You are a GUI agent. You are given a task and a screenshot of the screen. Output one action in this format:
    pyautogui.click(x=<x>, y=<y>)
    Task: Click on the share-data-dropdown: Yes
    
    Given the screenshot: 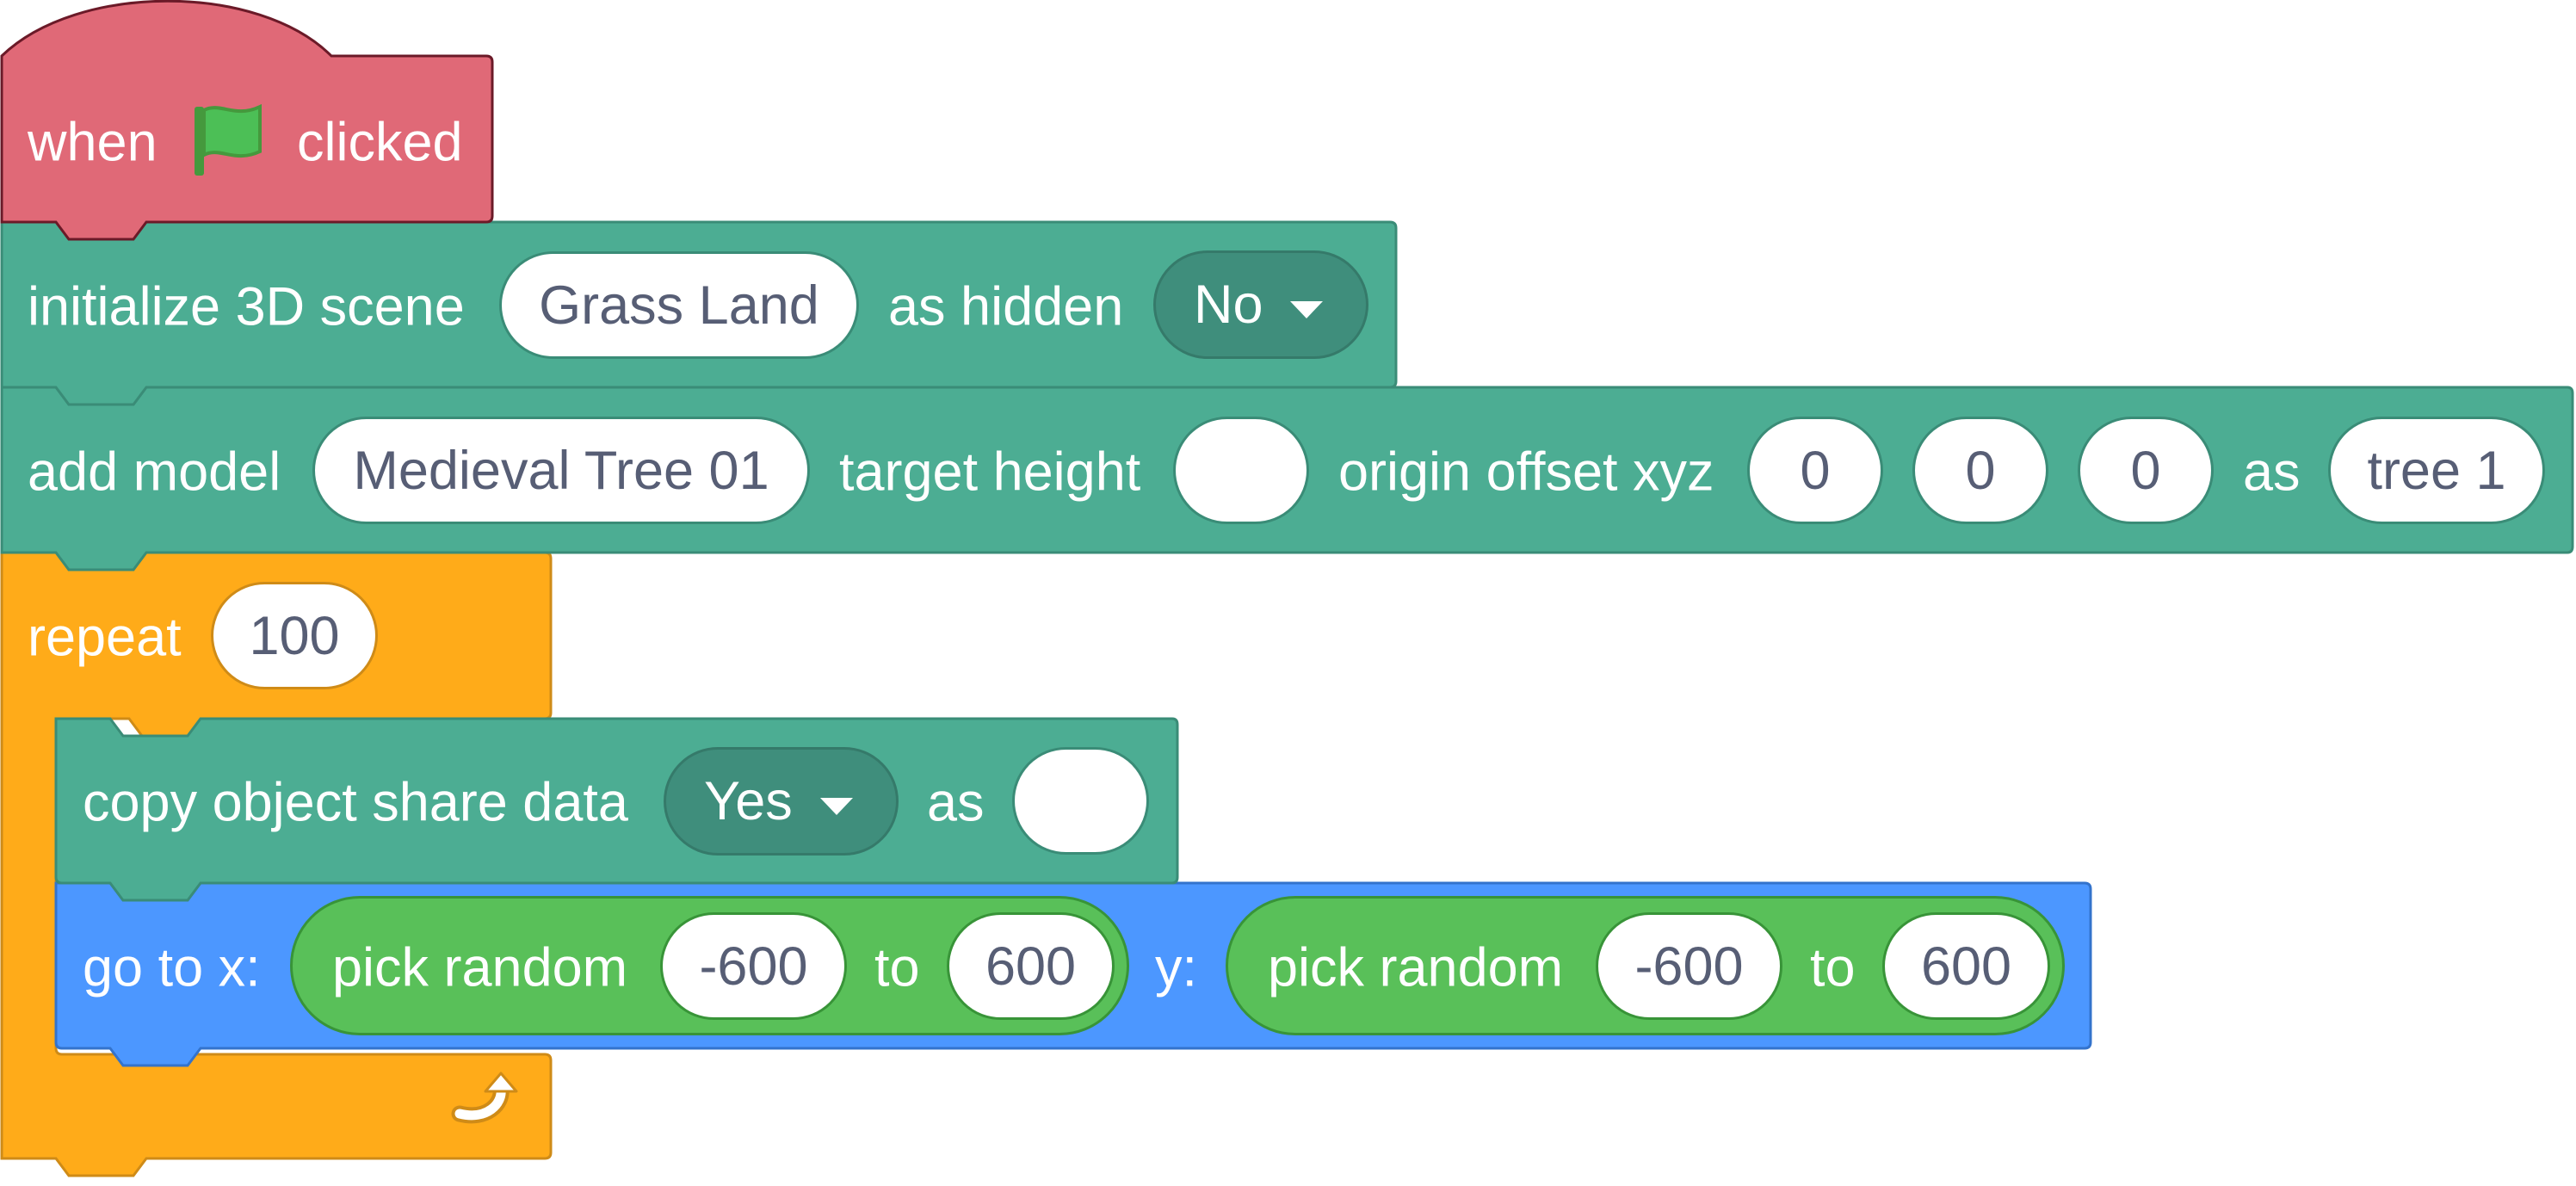 What is the action you would take?
    pyautogui.click(x=781, y=801)
    